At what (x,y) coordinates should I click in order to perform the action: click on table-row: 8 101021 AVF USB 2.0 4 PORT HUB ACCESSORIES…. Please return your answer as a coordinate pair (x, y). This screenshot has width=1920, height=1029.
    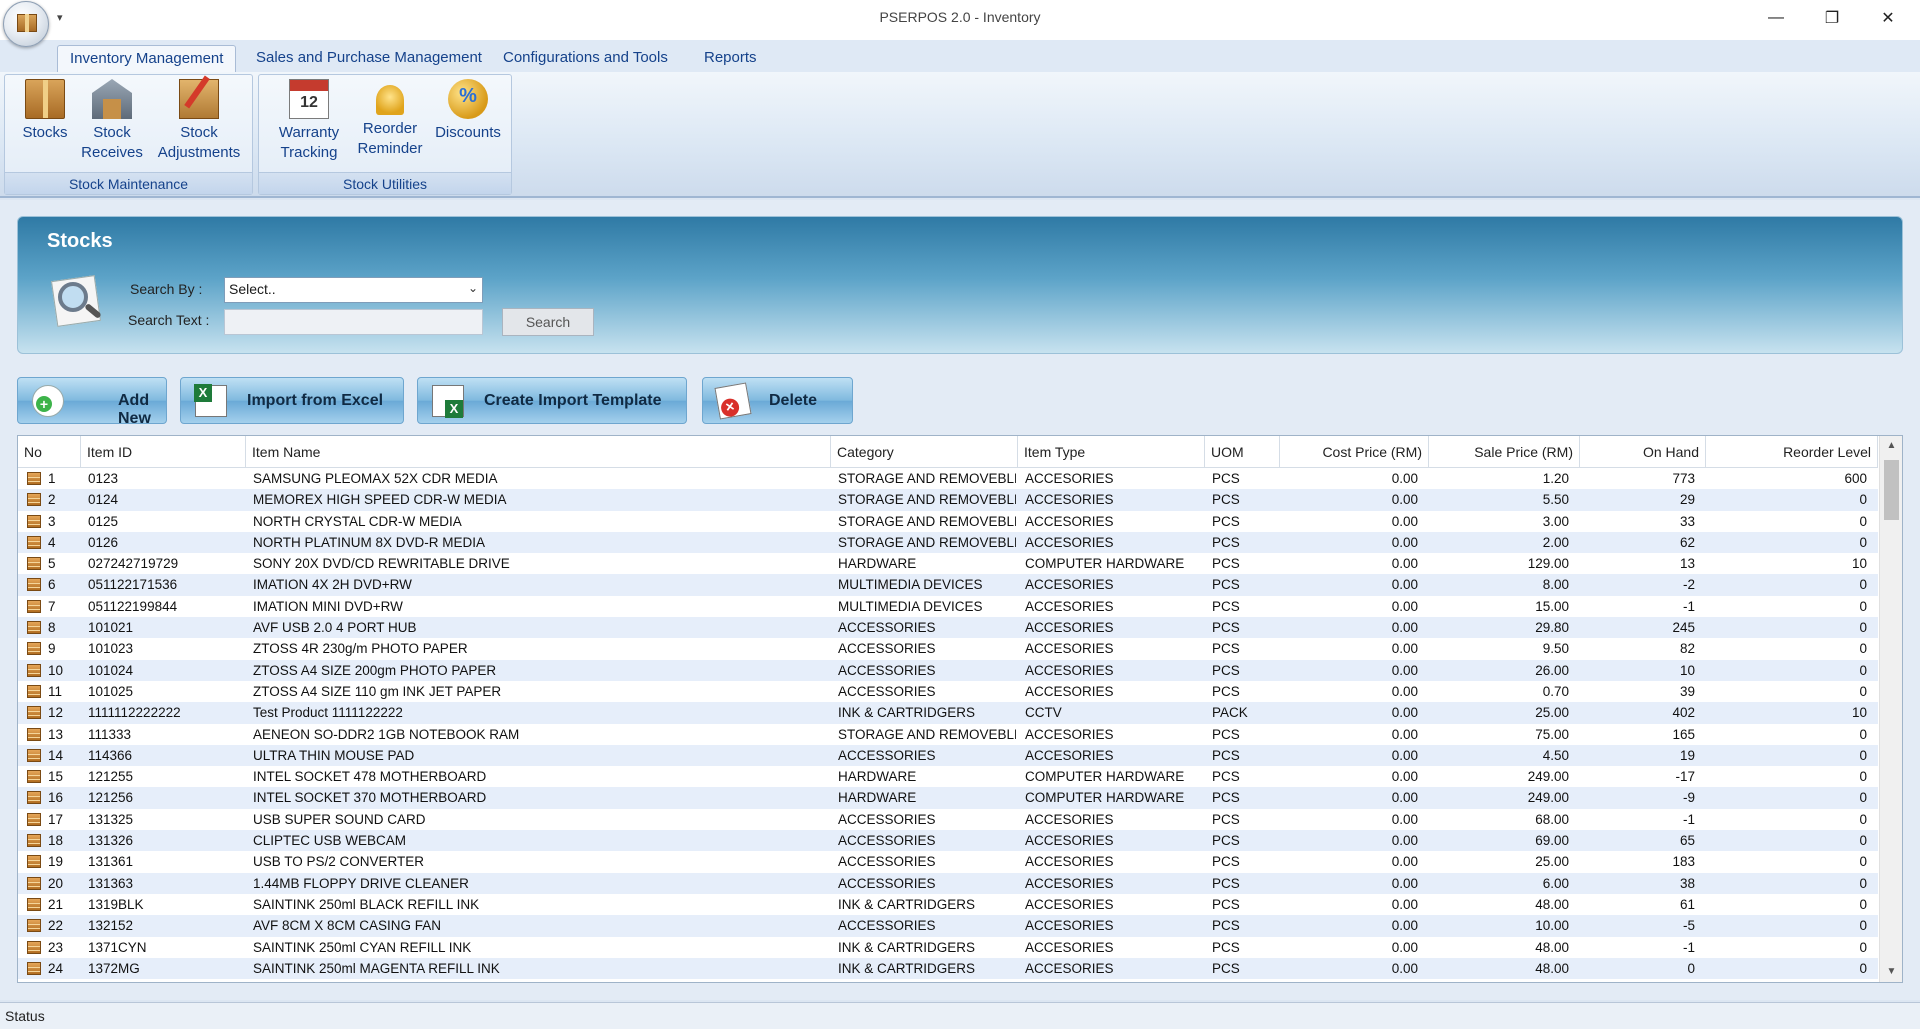
    Looking at the image, I should click on (948, 628).